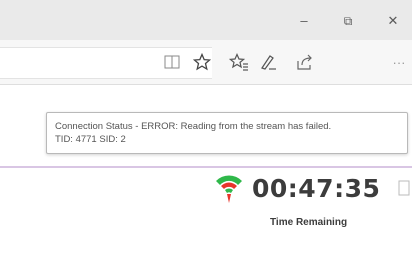 This screenshot has height=277, width=412. Describe the element at coordinates (305, 62) in the screenshot. I see `share-icon` at that location.